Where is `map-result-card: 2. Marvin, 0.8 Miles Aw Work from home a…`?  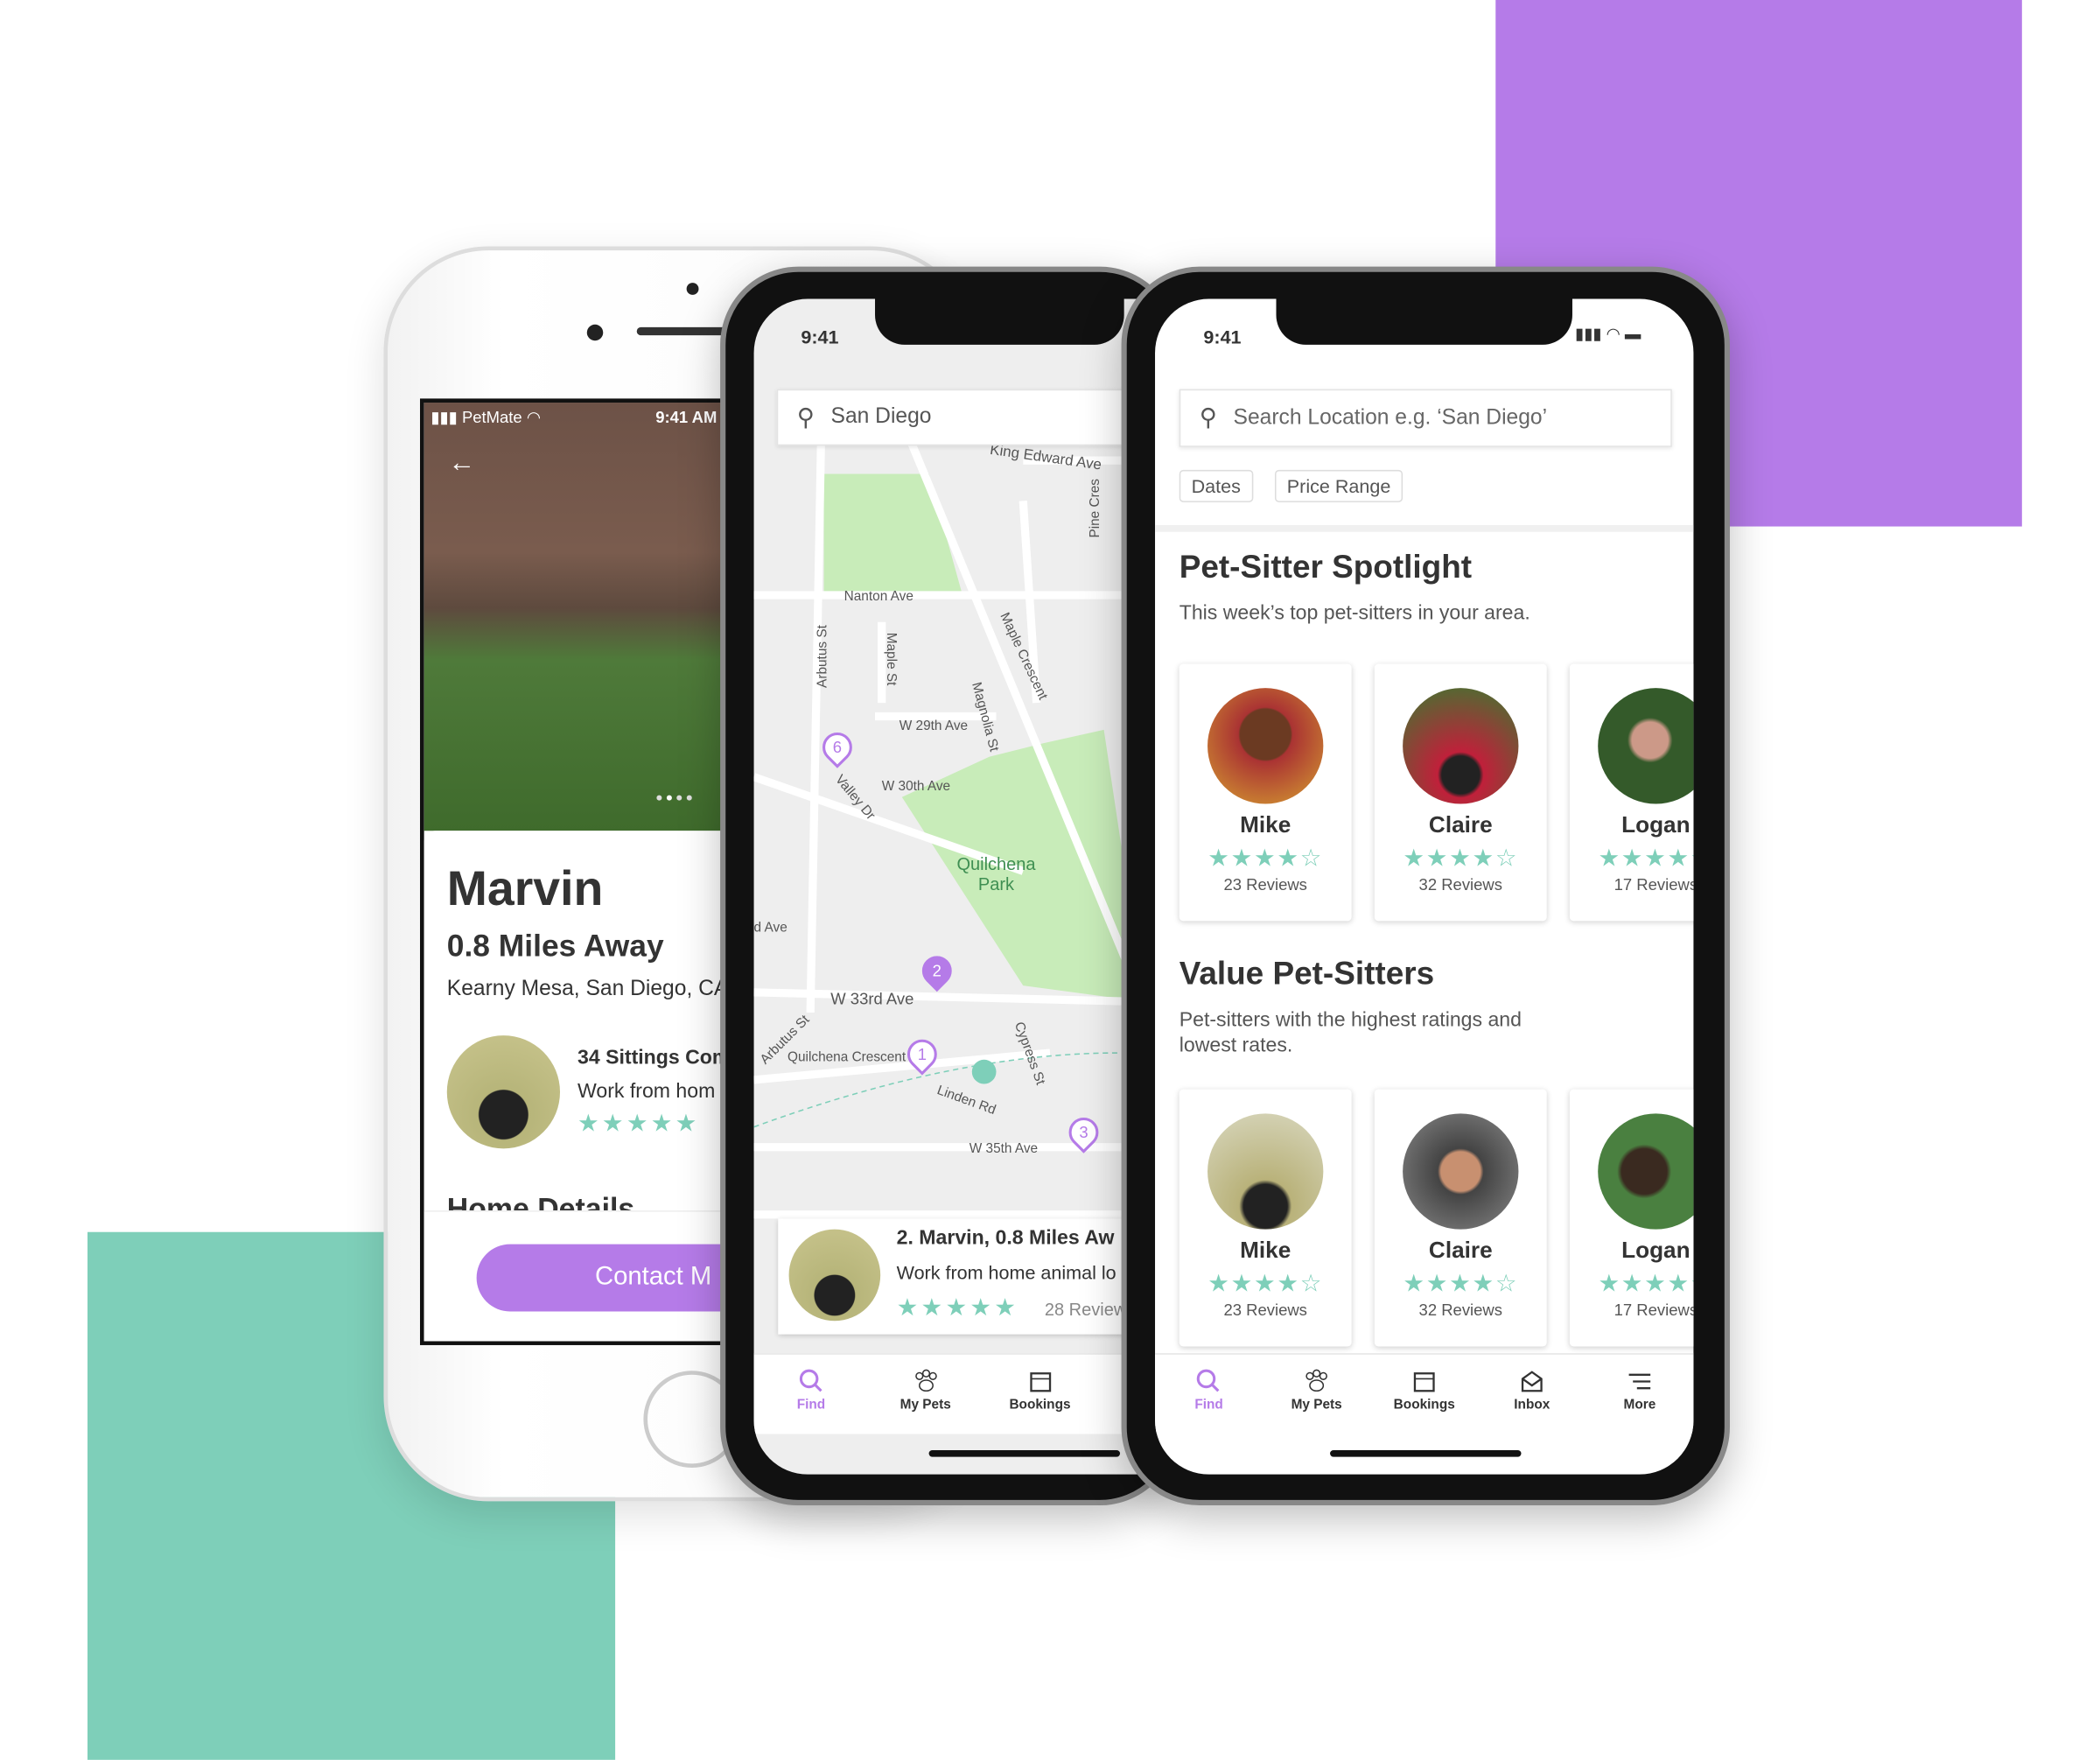 map-result-card: 2. Marvin, 0.8 Miles Aw Work from home a… is located at coordinates (961, 1276).